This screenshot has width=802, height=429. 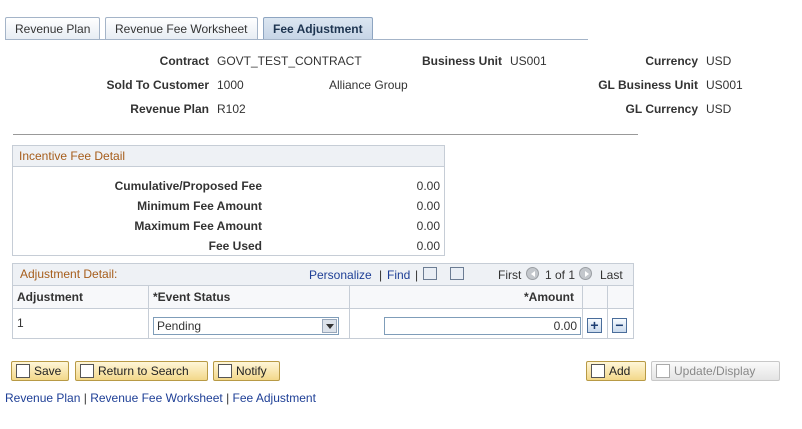 What do you see at coordinates (181, 28) in the screenshot?
I see `tab-revenue-fee-worksheet: Revenue Fee Worksheet` at bounding box center [181, 28].